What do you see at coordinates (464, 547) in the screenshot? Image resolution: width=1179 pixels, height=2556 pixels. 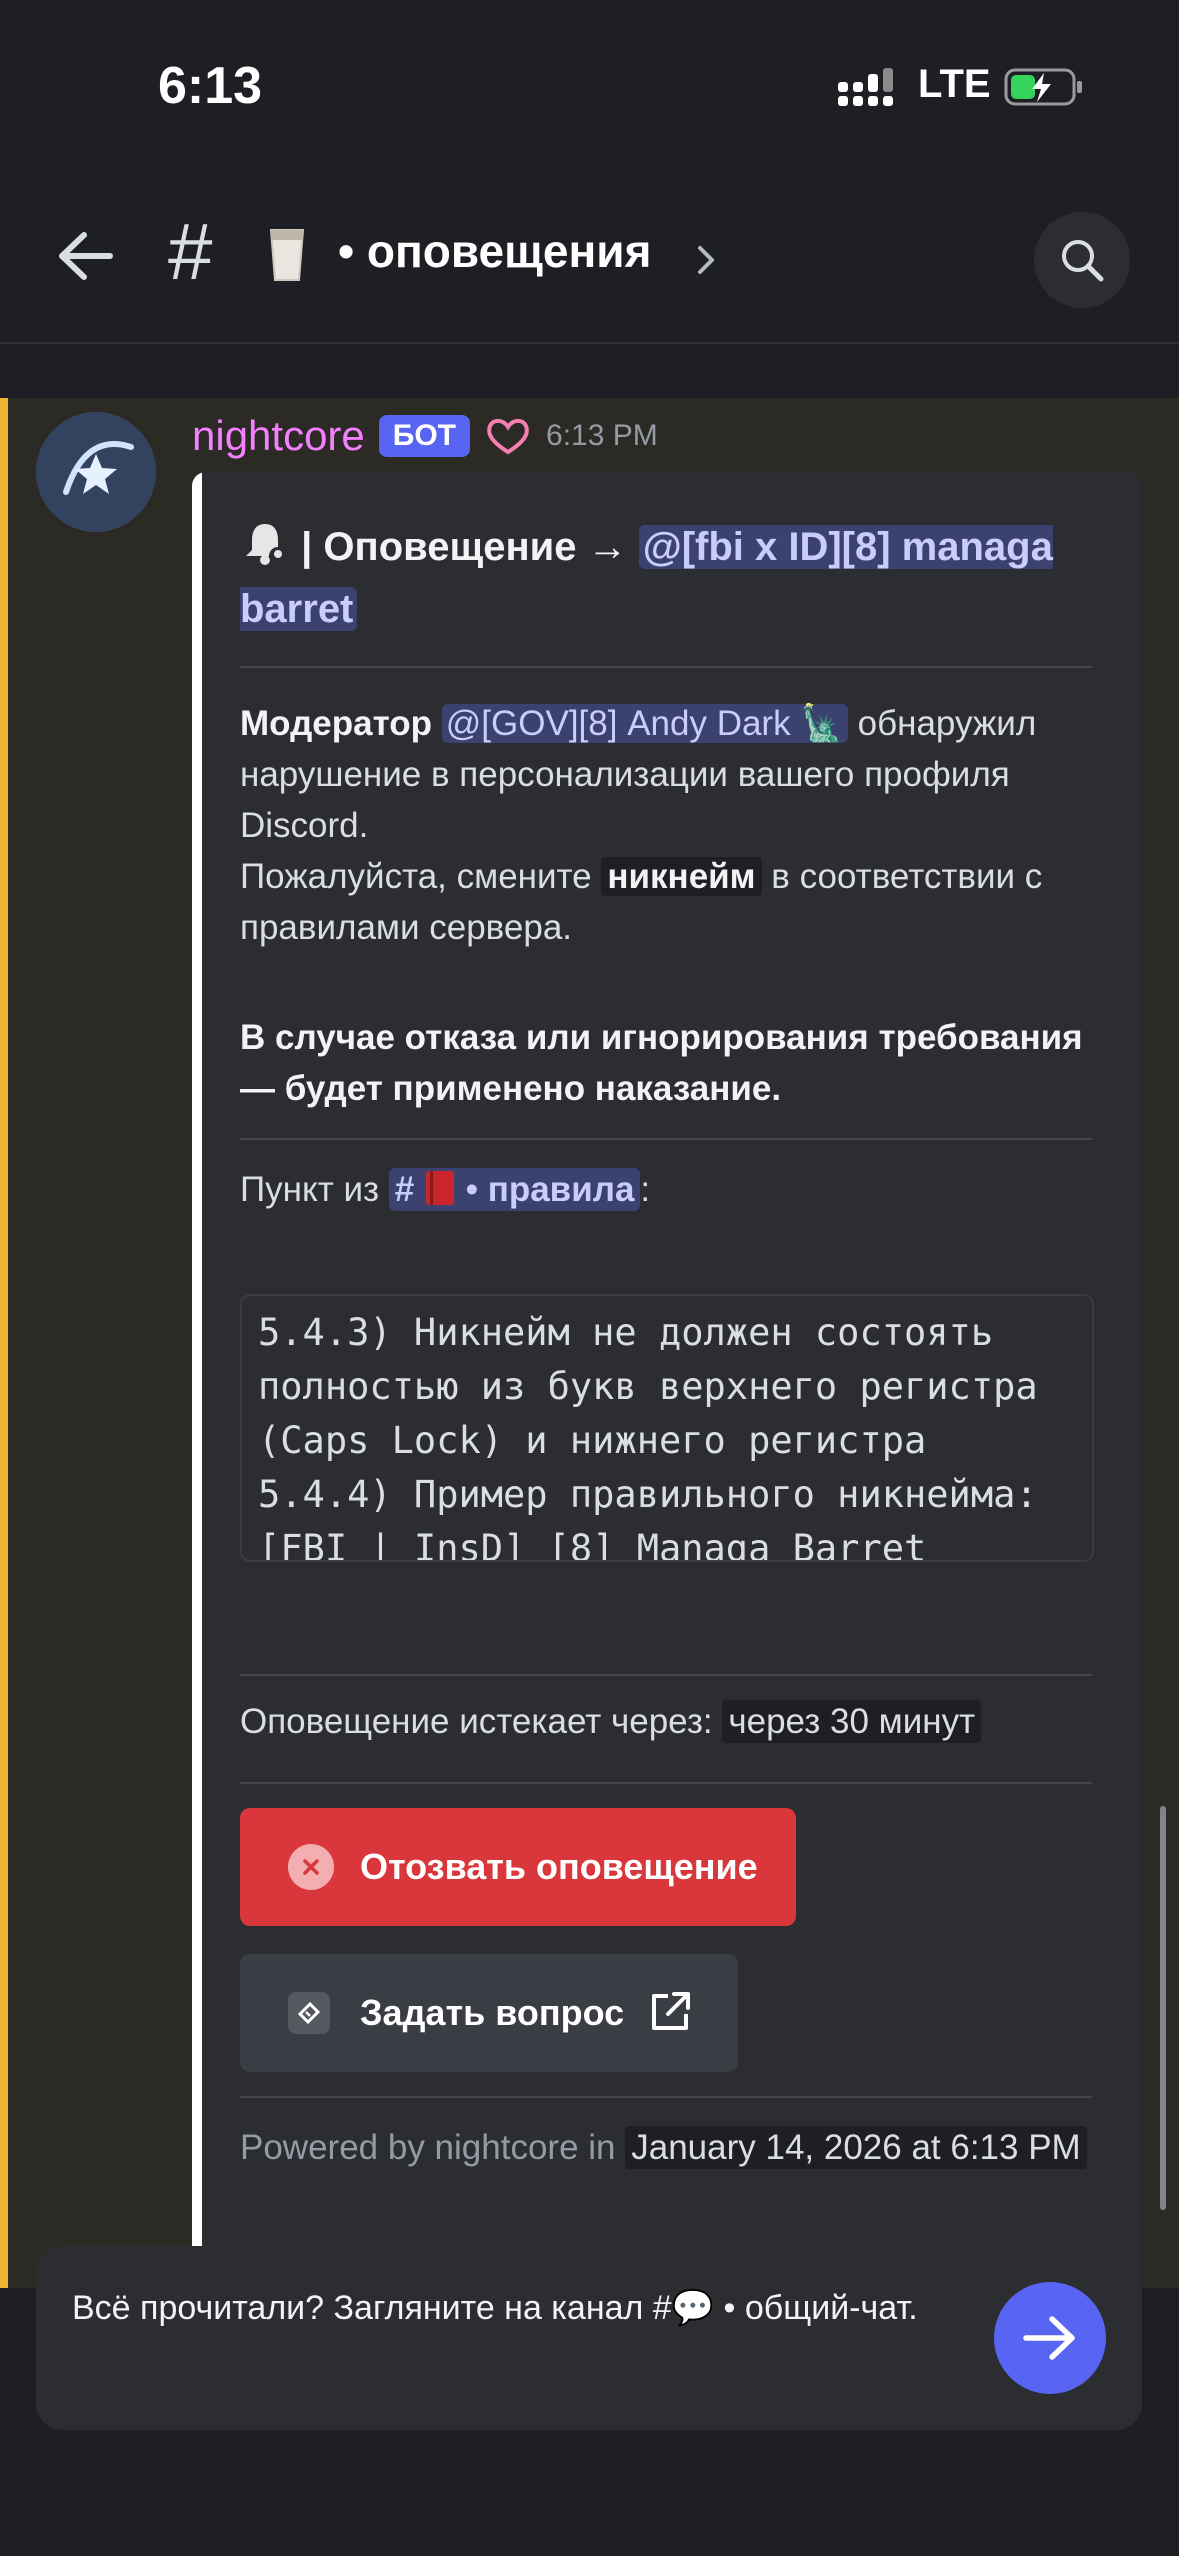 I see `embed-title-prefix: | Оповещение →` at bounding box center [464, 547].